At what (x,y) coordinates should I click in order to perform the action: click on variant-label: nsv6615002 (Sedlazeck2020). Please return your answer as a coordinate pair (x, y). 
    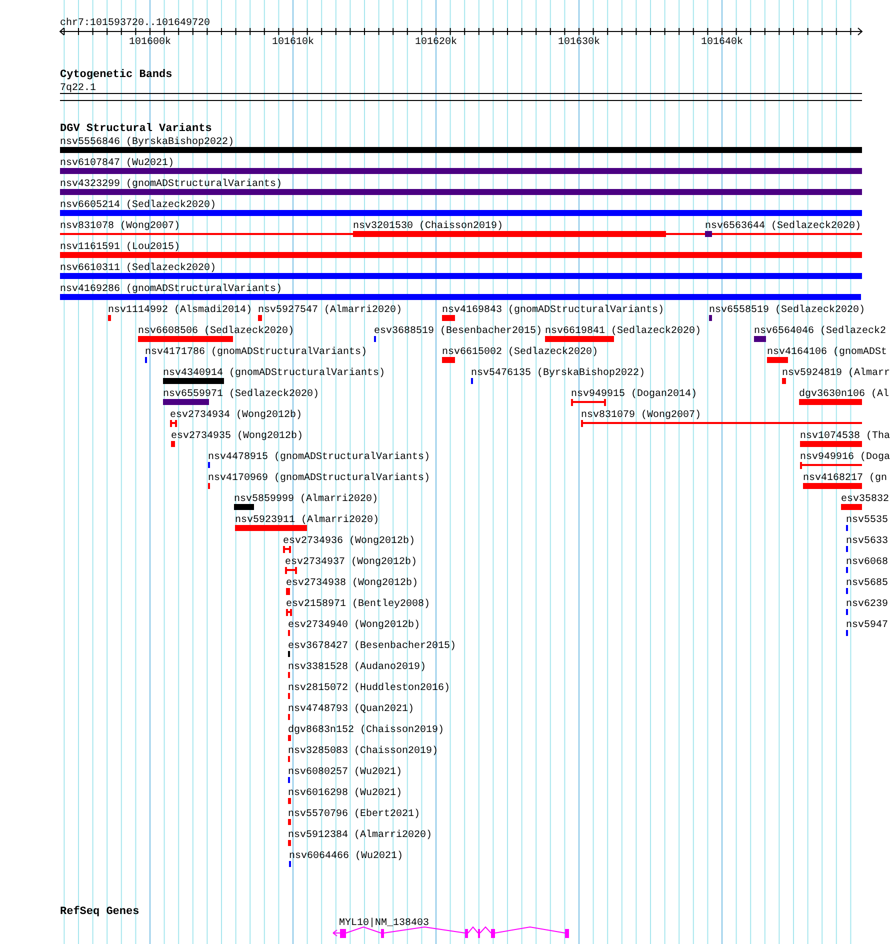
    Looking at the image, I should click on (520, 352).